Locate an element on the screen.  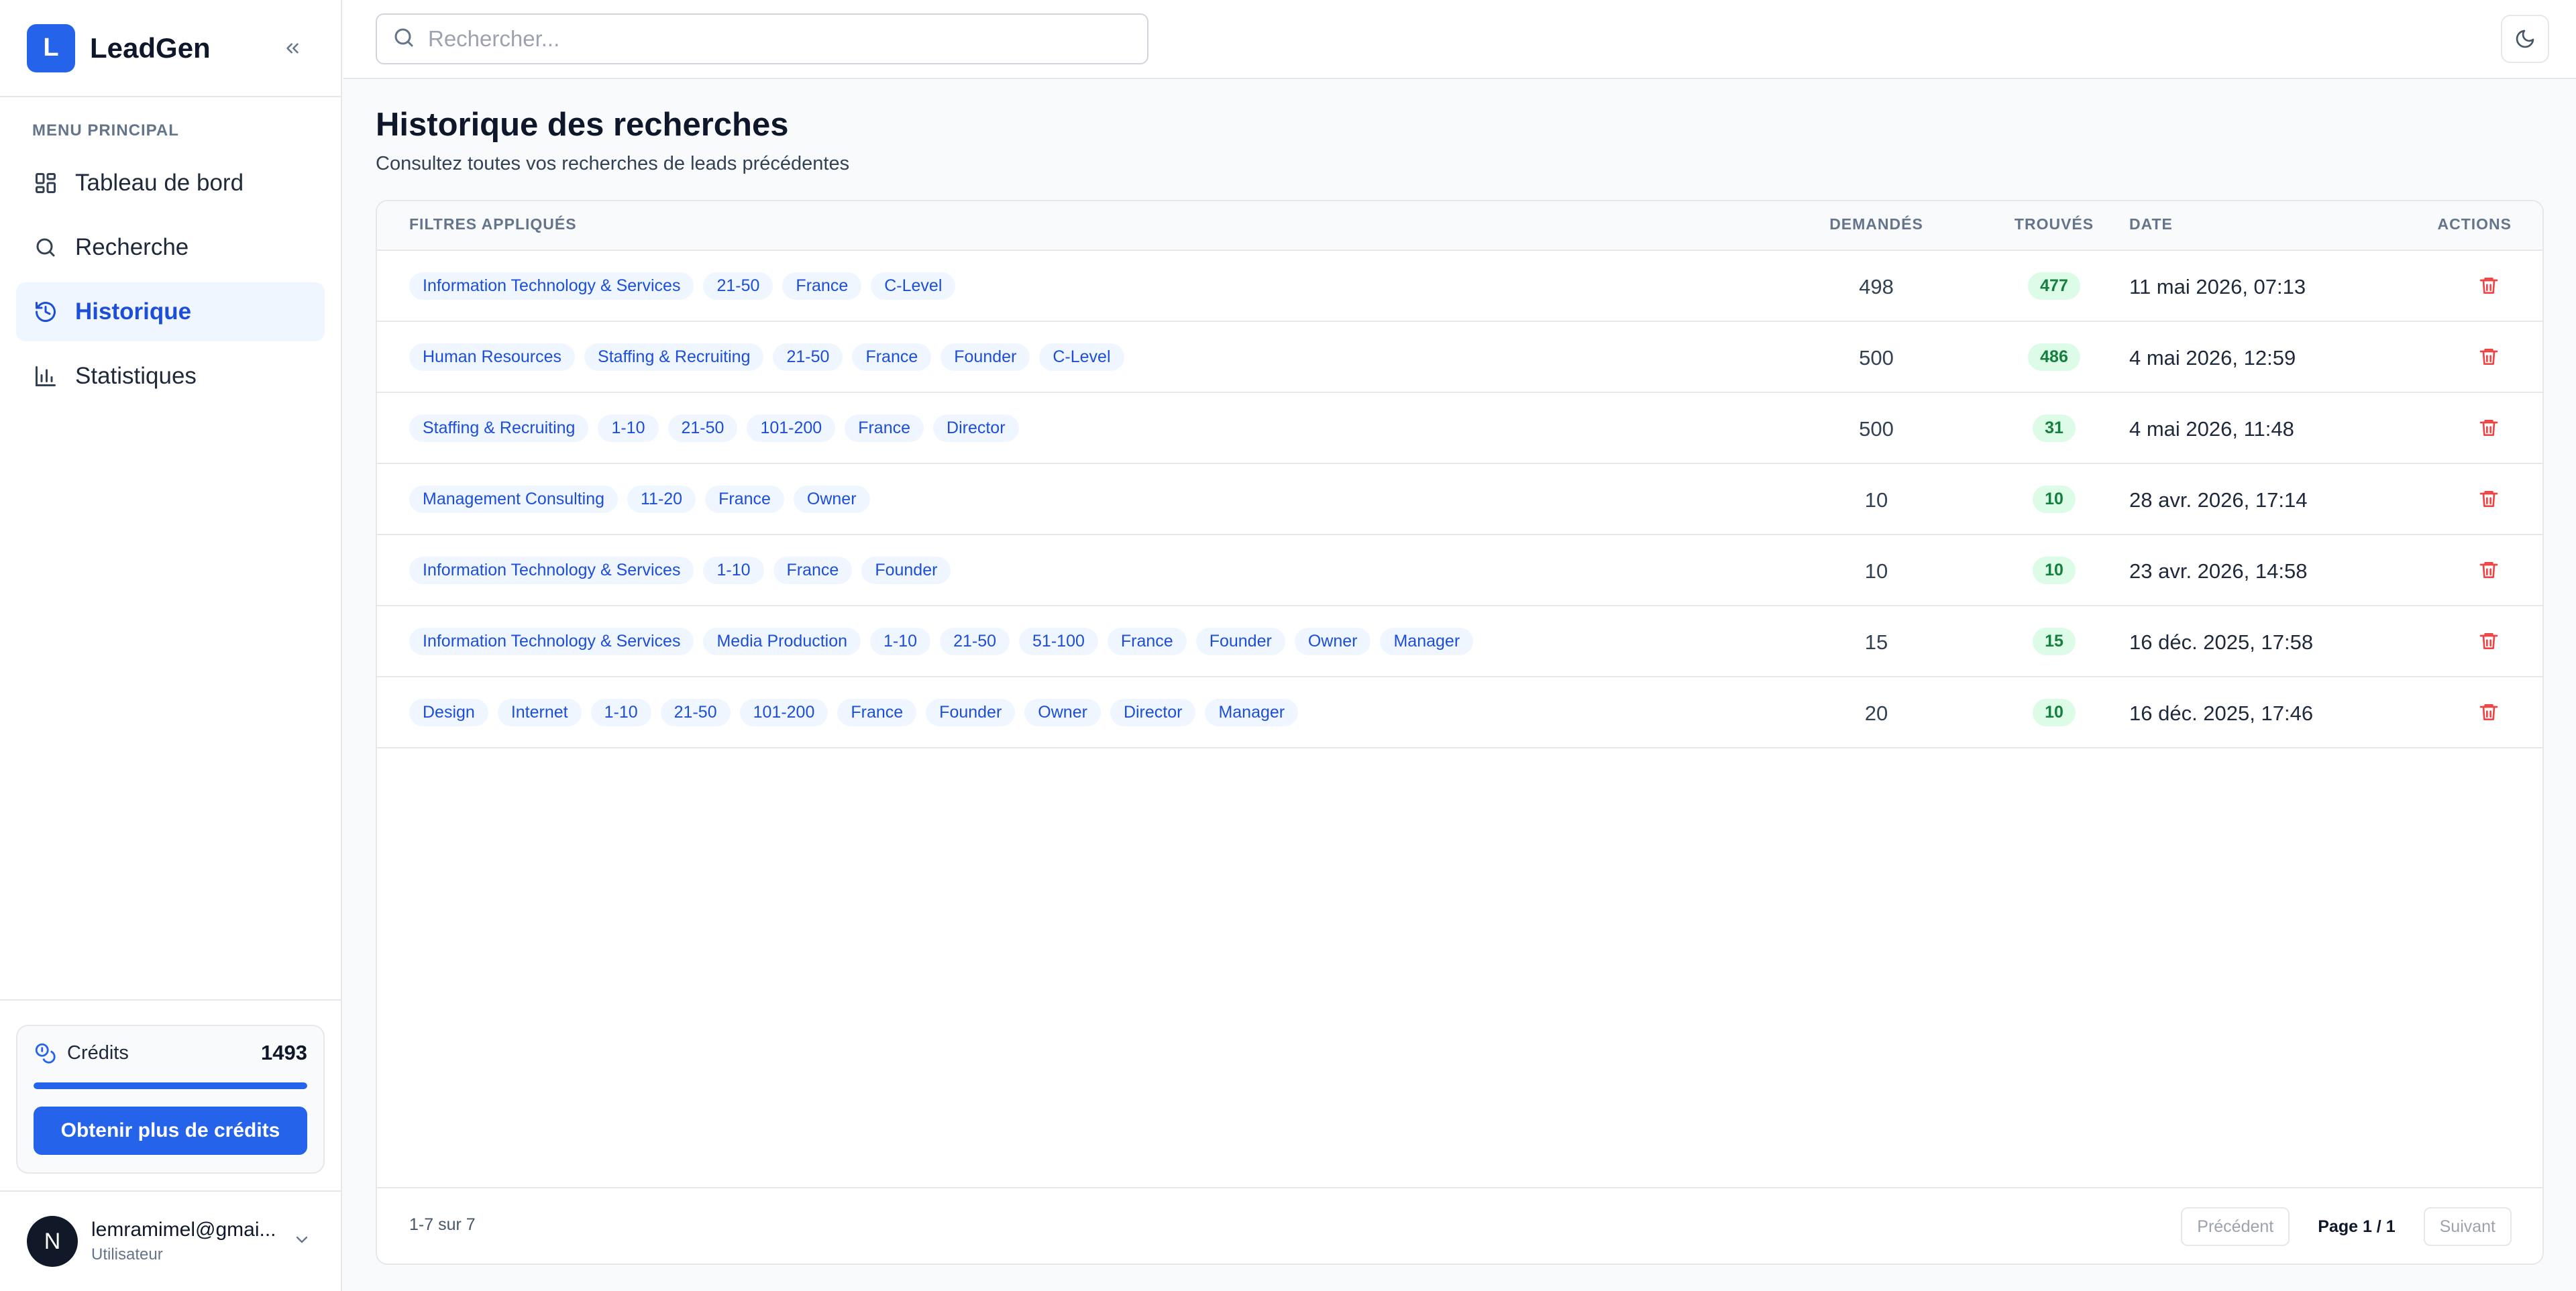
next-page-button: Suivant is located at coordinates (2467, 1226).